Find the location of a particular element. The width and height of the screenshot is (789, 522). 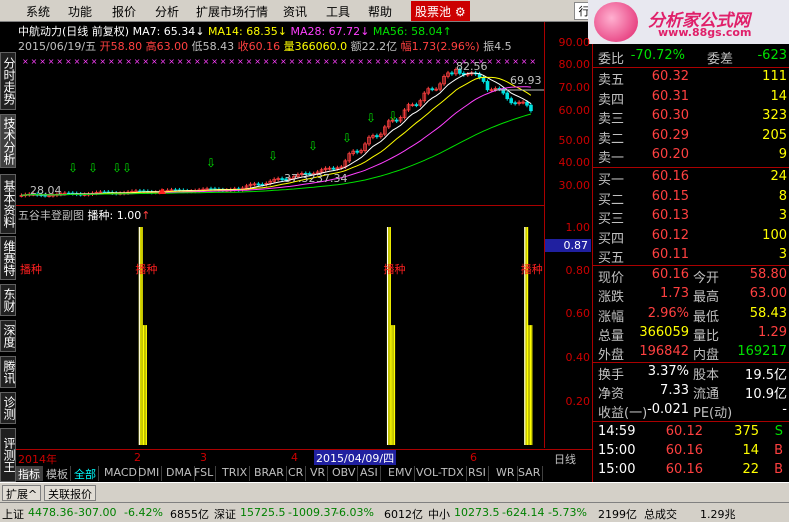

indicator-tab: 全部 is located at coordinates (85, 473).